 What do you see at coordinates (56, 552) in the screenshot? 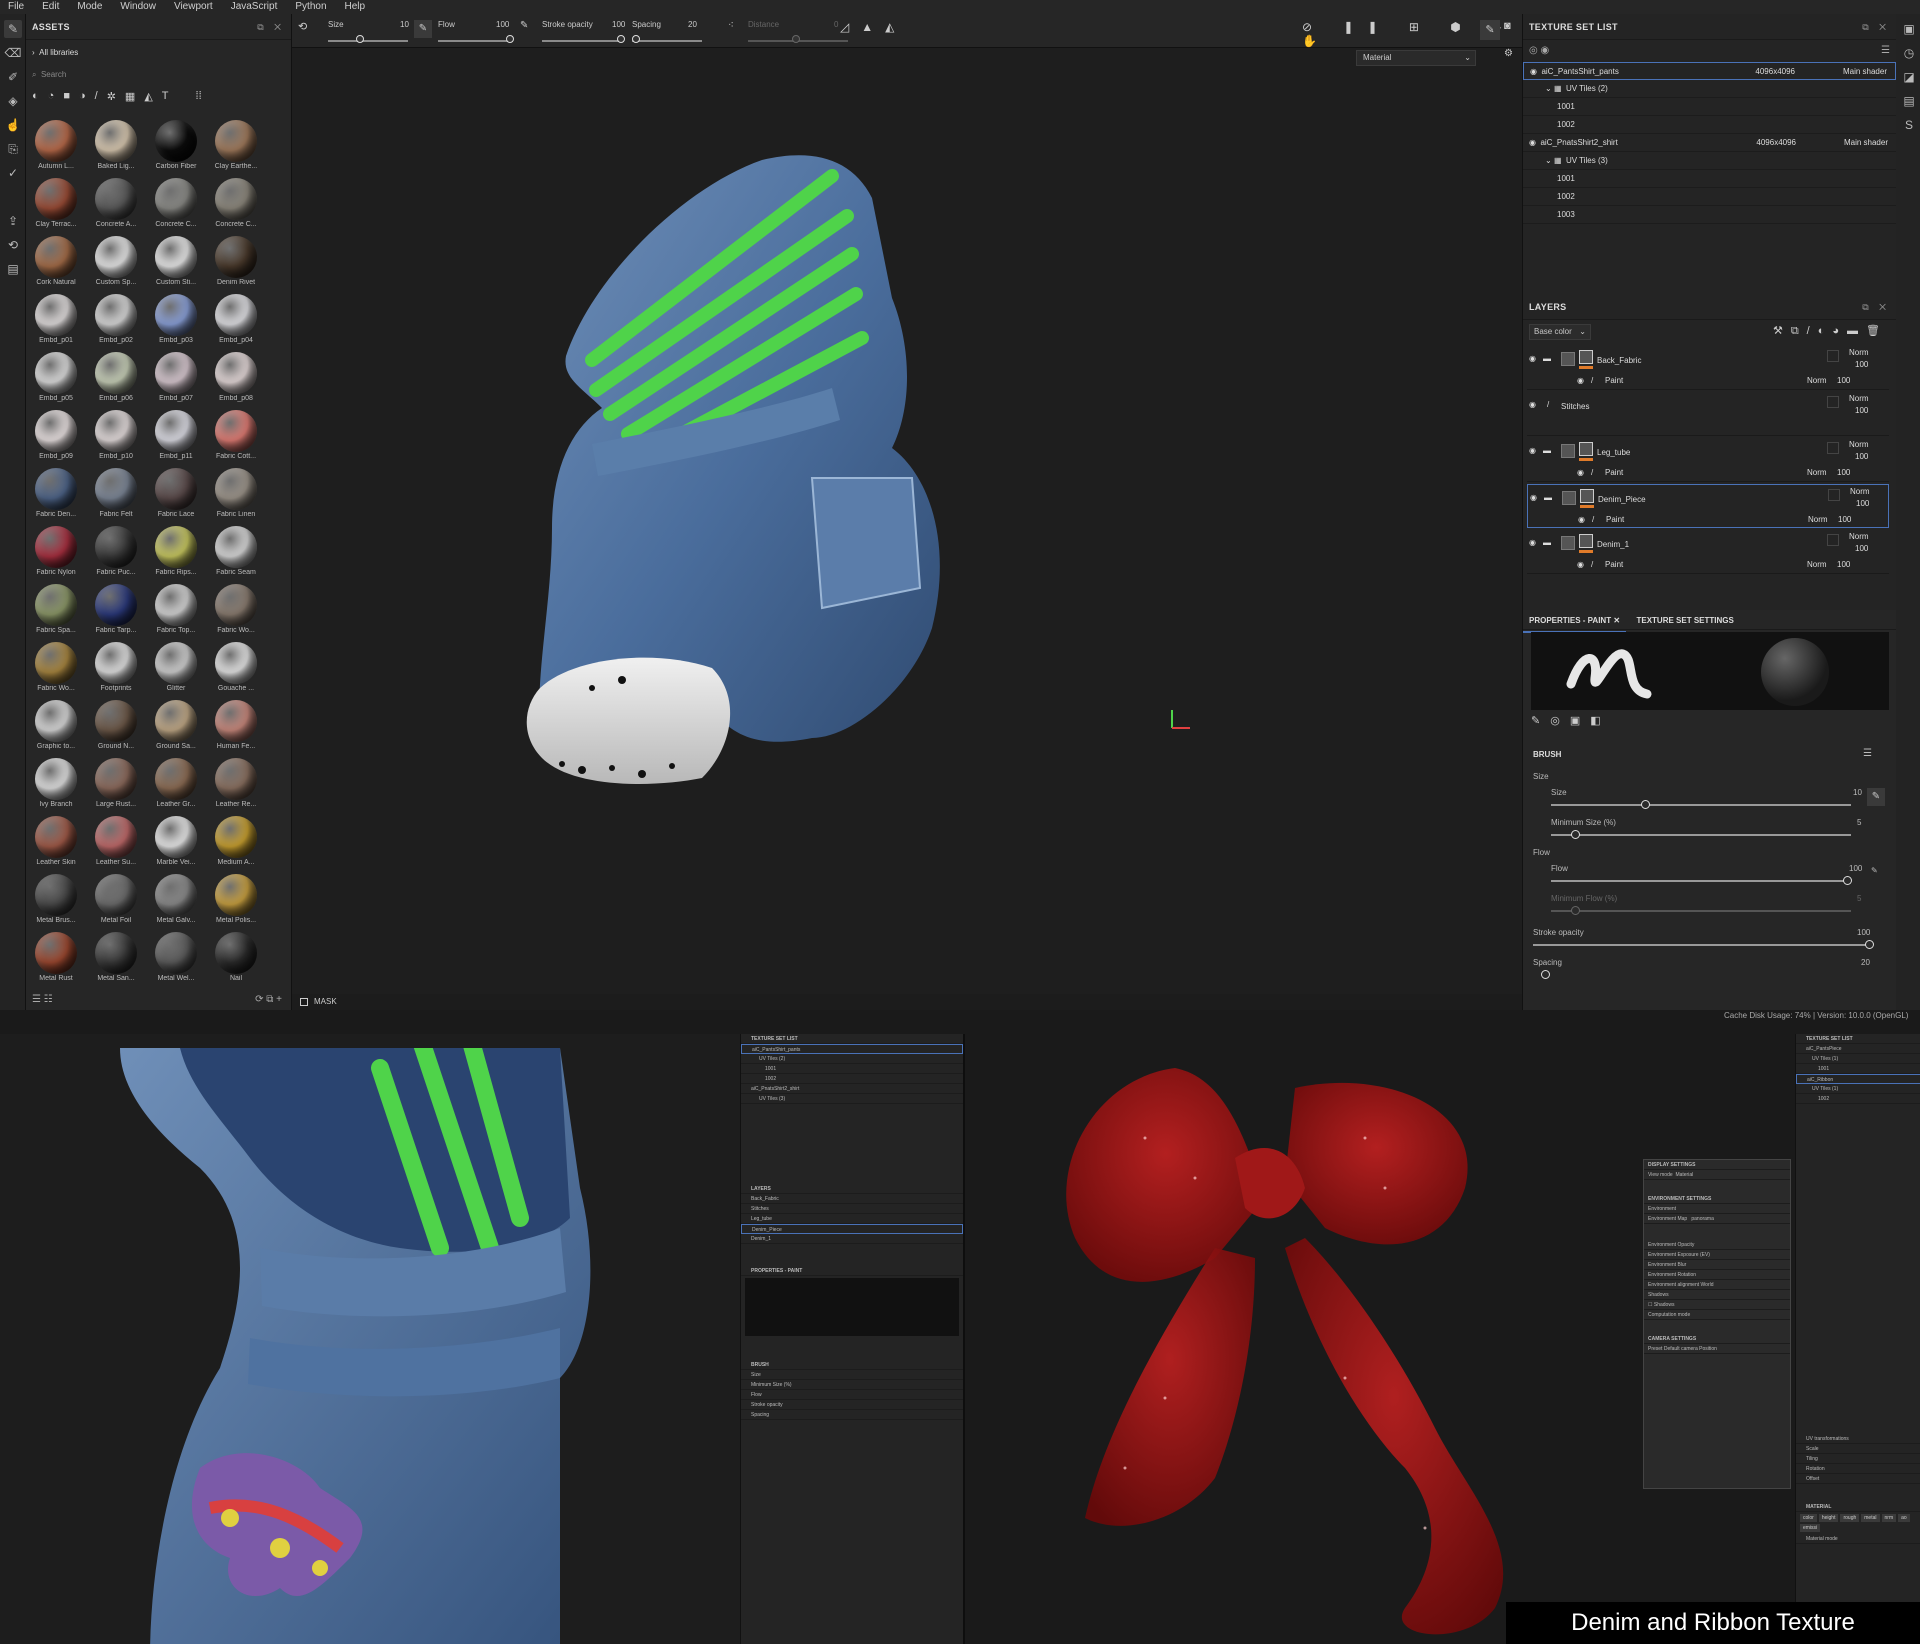
I see `material-thumbnail: Fabric Nylon` at bounding box center [56, 552].